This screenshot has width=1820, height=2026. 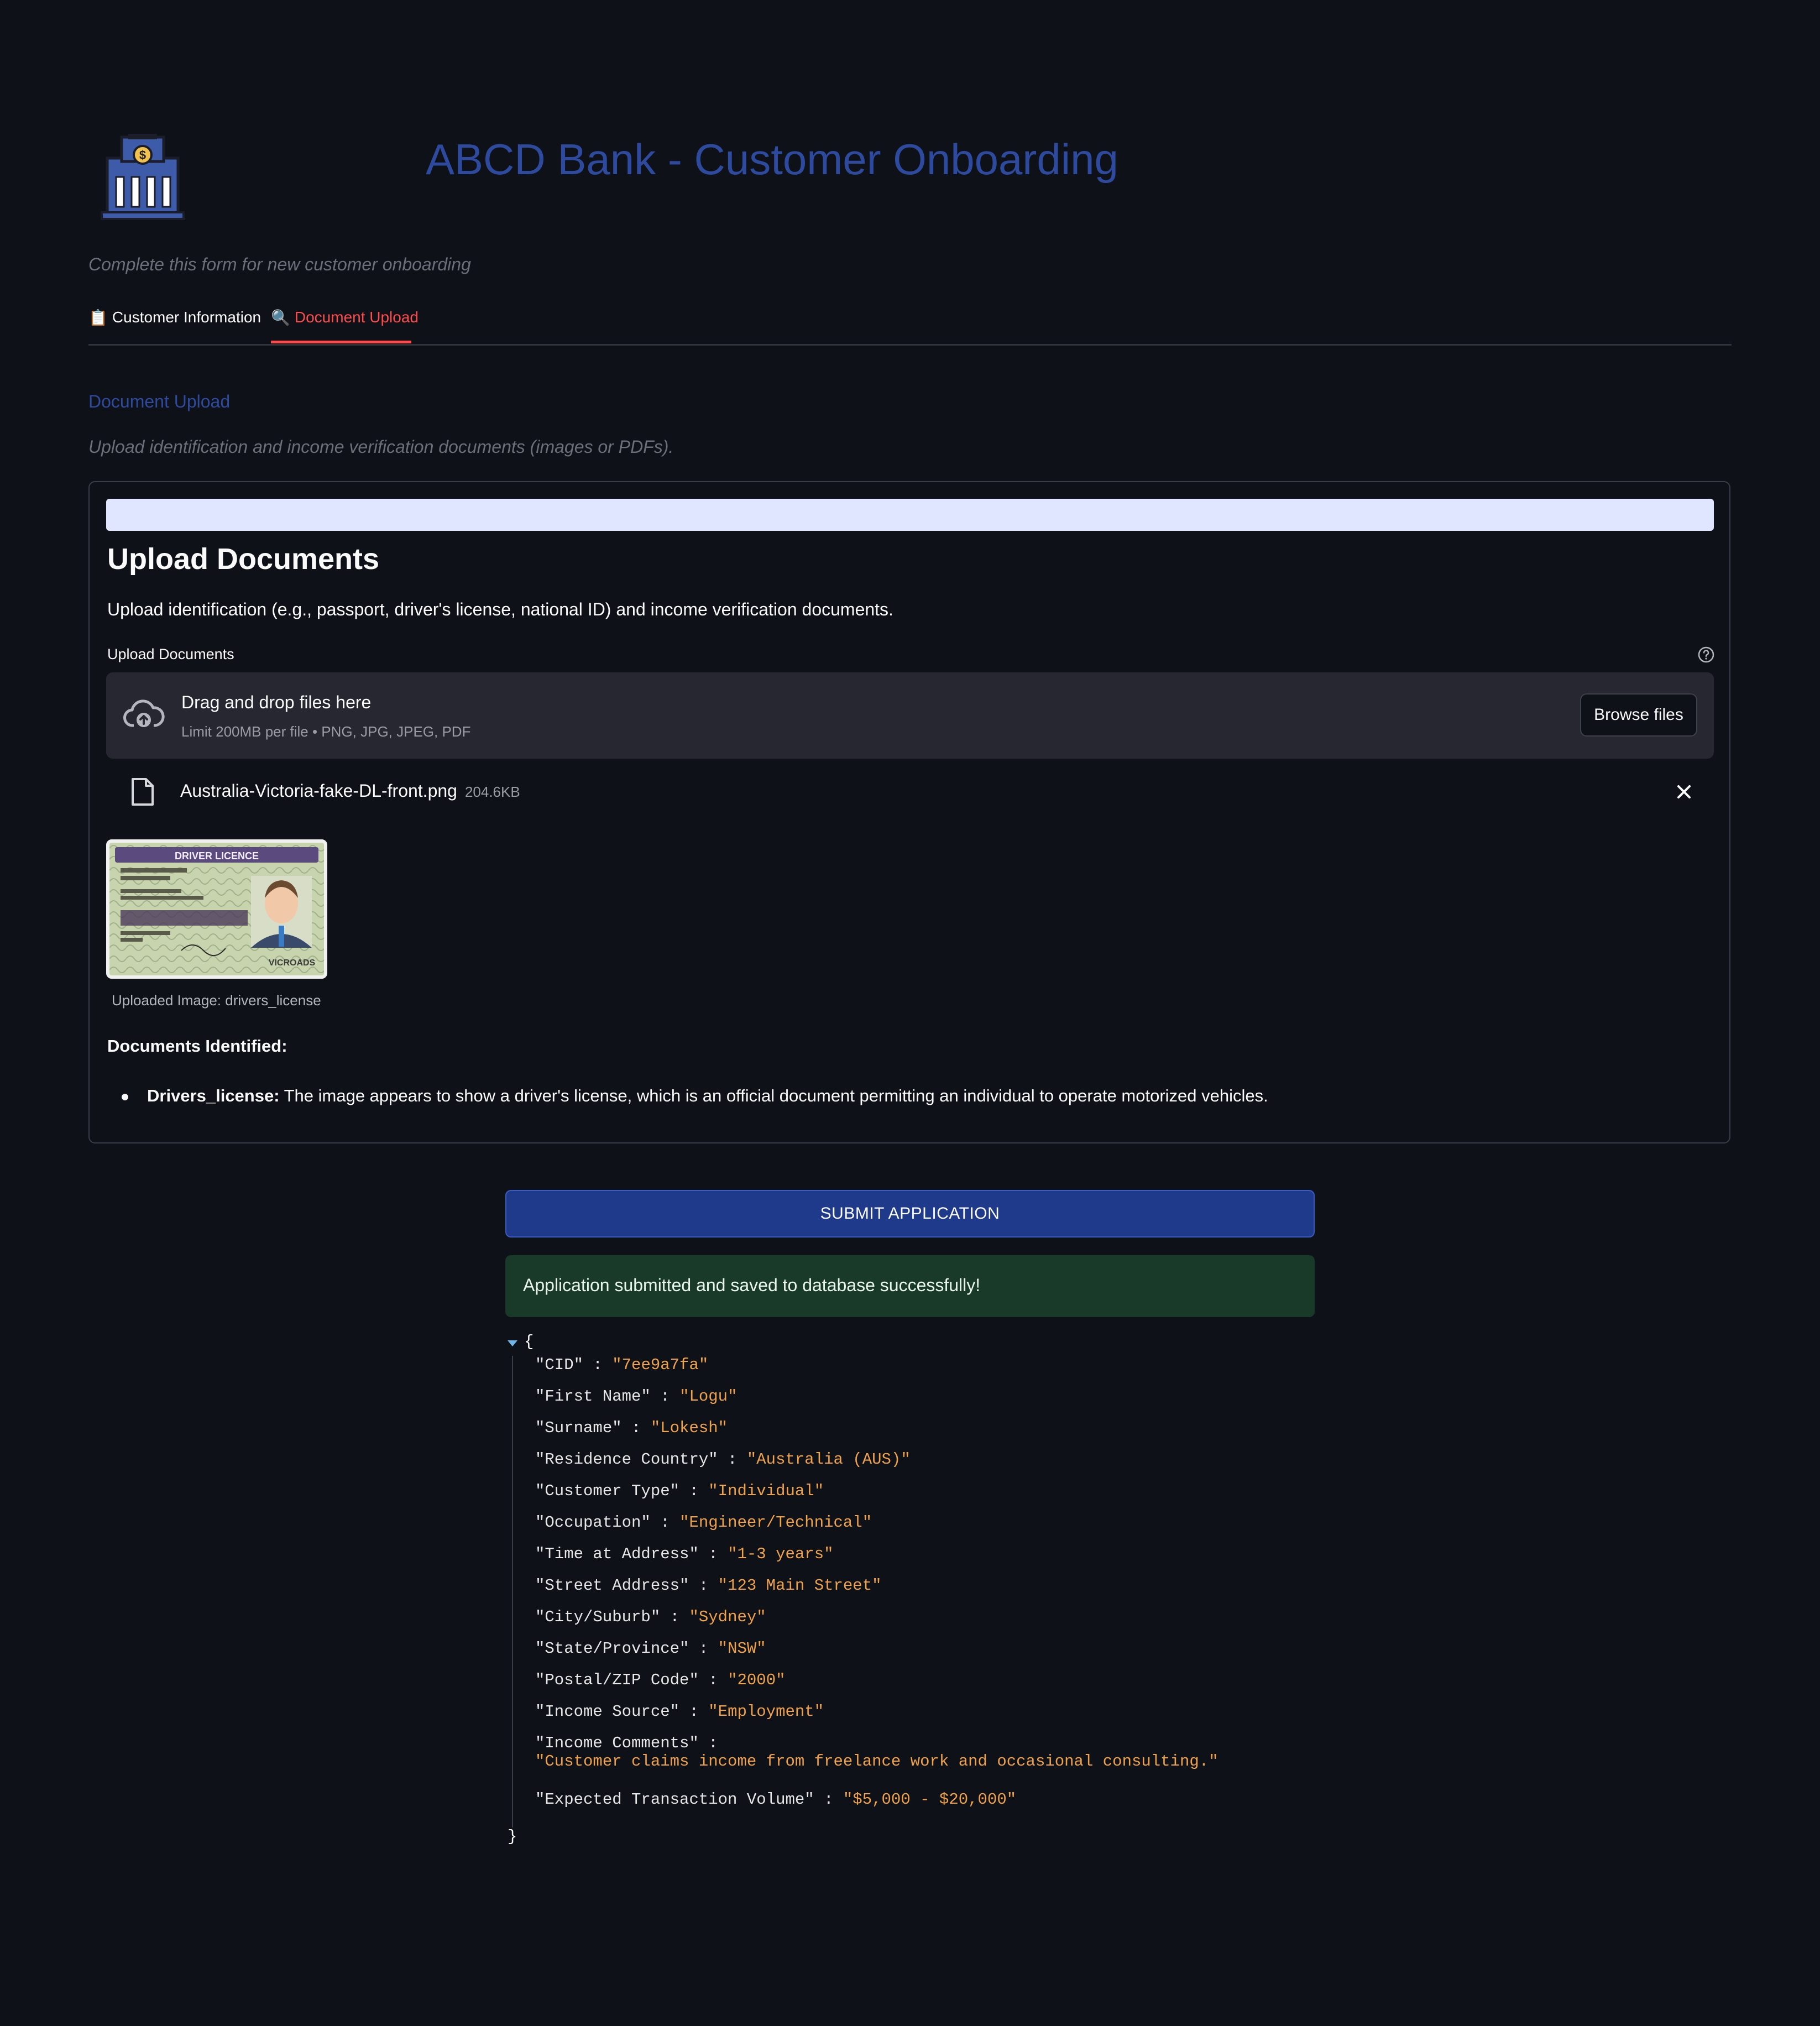 I want to click on dropzone-instructions: Drag and drop files here, so click(x=276, y=702).